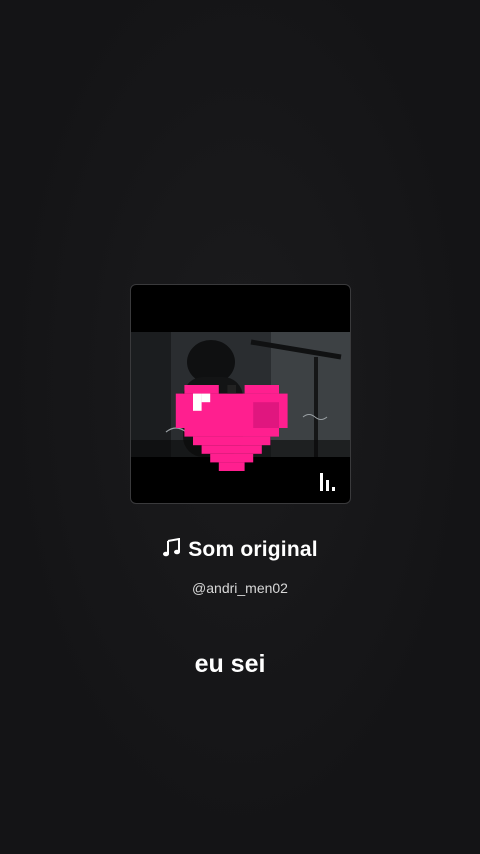 Image resolution: width=480 pixels, height=854 pixels. Describe the element at coordinates (327, 482) in the screenshot. I see `sound-bars-icon` at that location.